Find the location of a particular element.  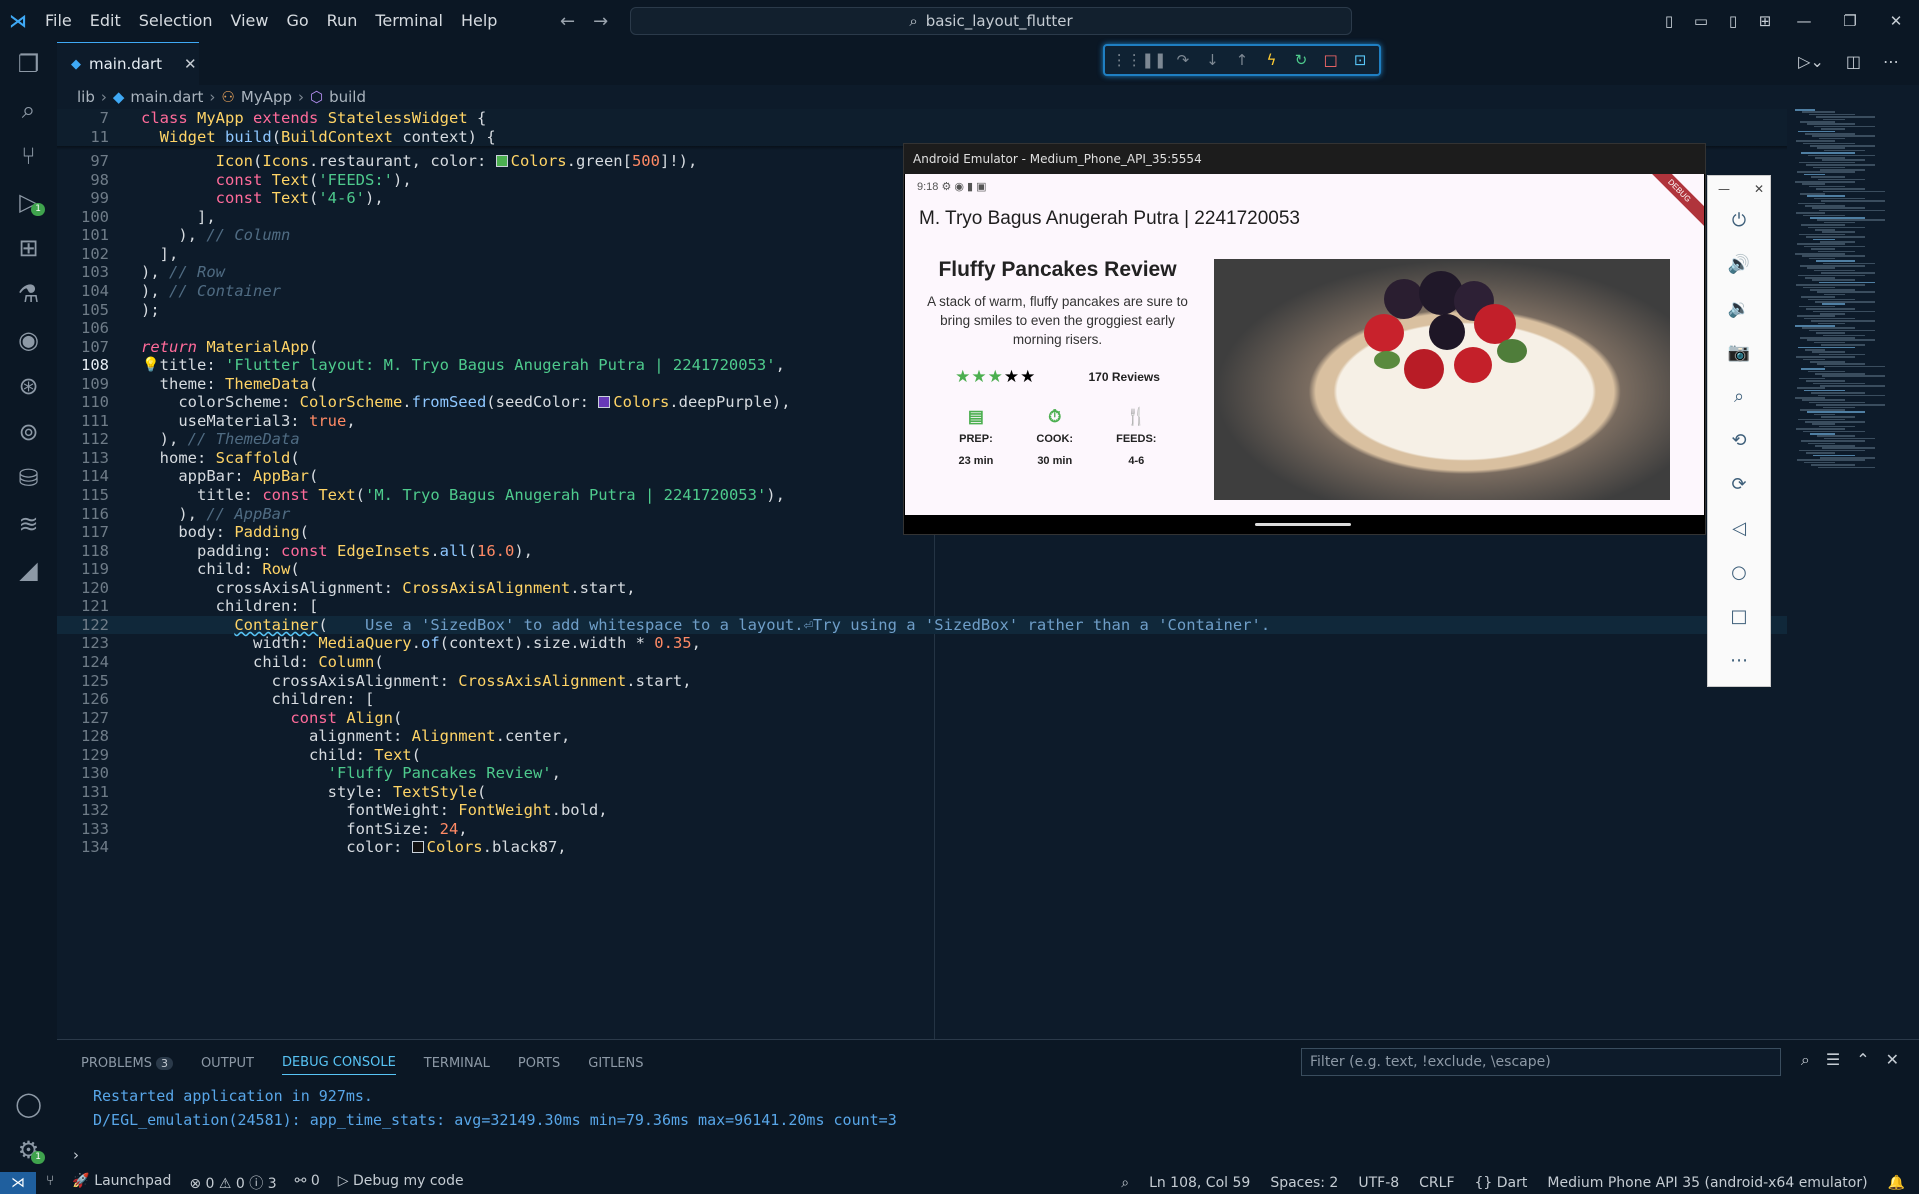

explorer-icon: ❐ is located at coordinates (28, 64).